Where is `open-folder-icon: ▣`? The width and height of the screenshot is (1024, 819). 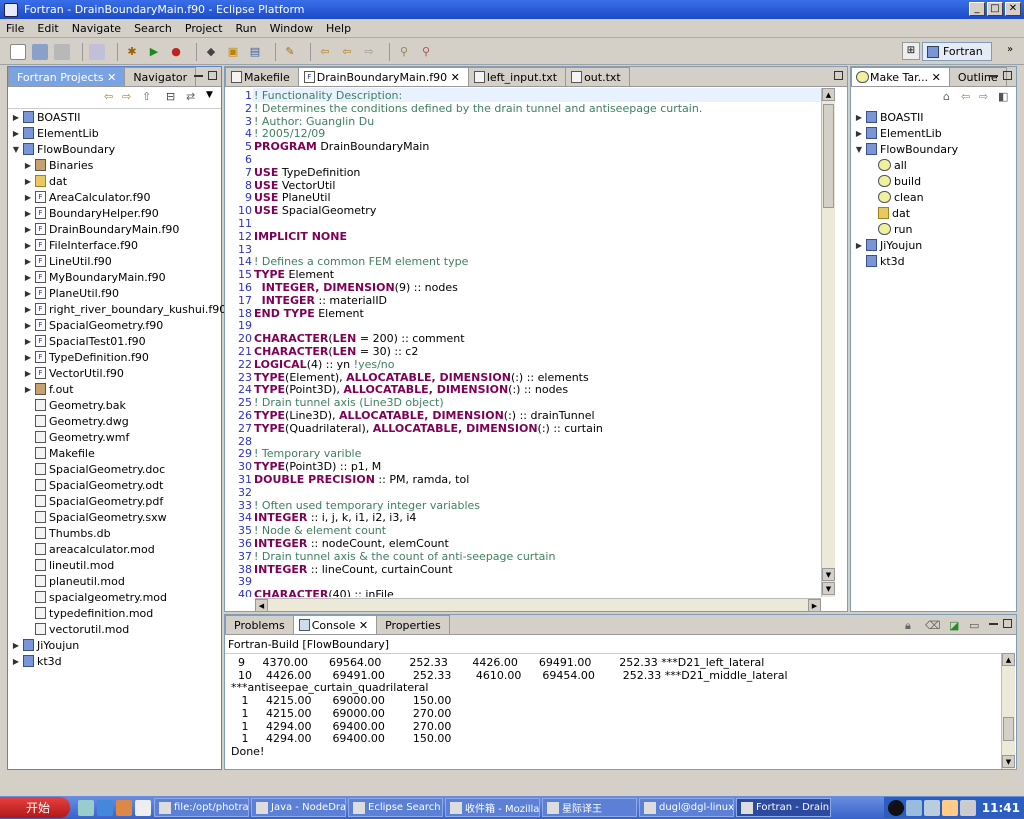
open-folder-icon: ▣ is located at coordinates (233, 52).